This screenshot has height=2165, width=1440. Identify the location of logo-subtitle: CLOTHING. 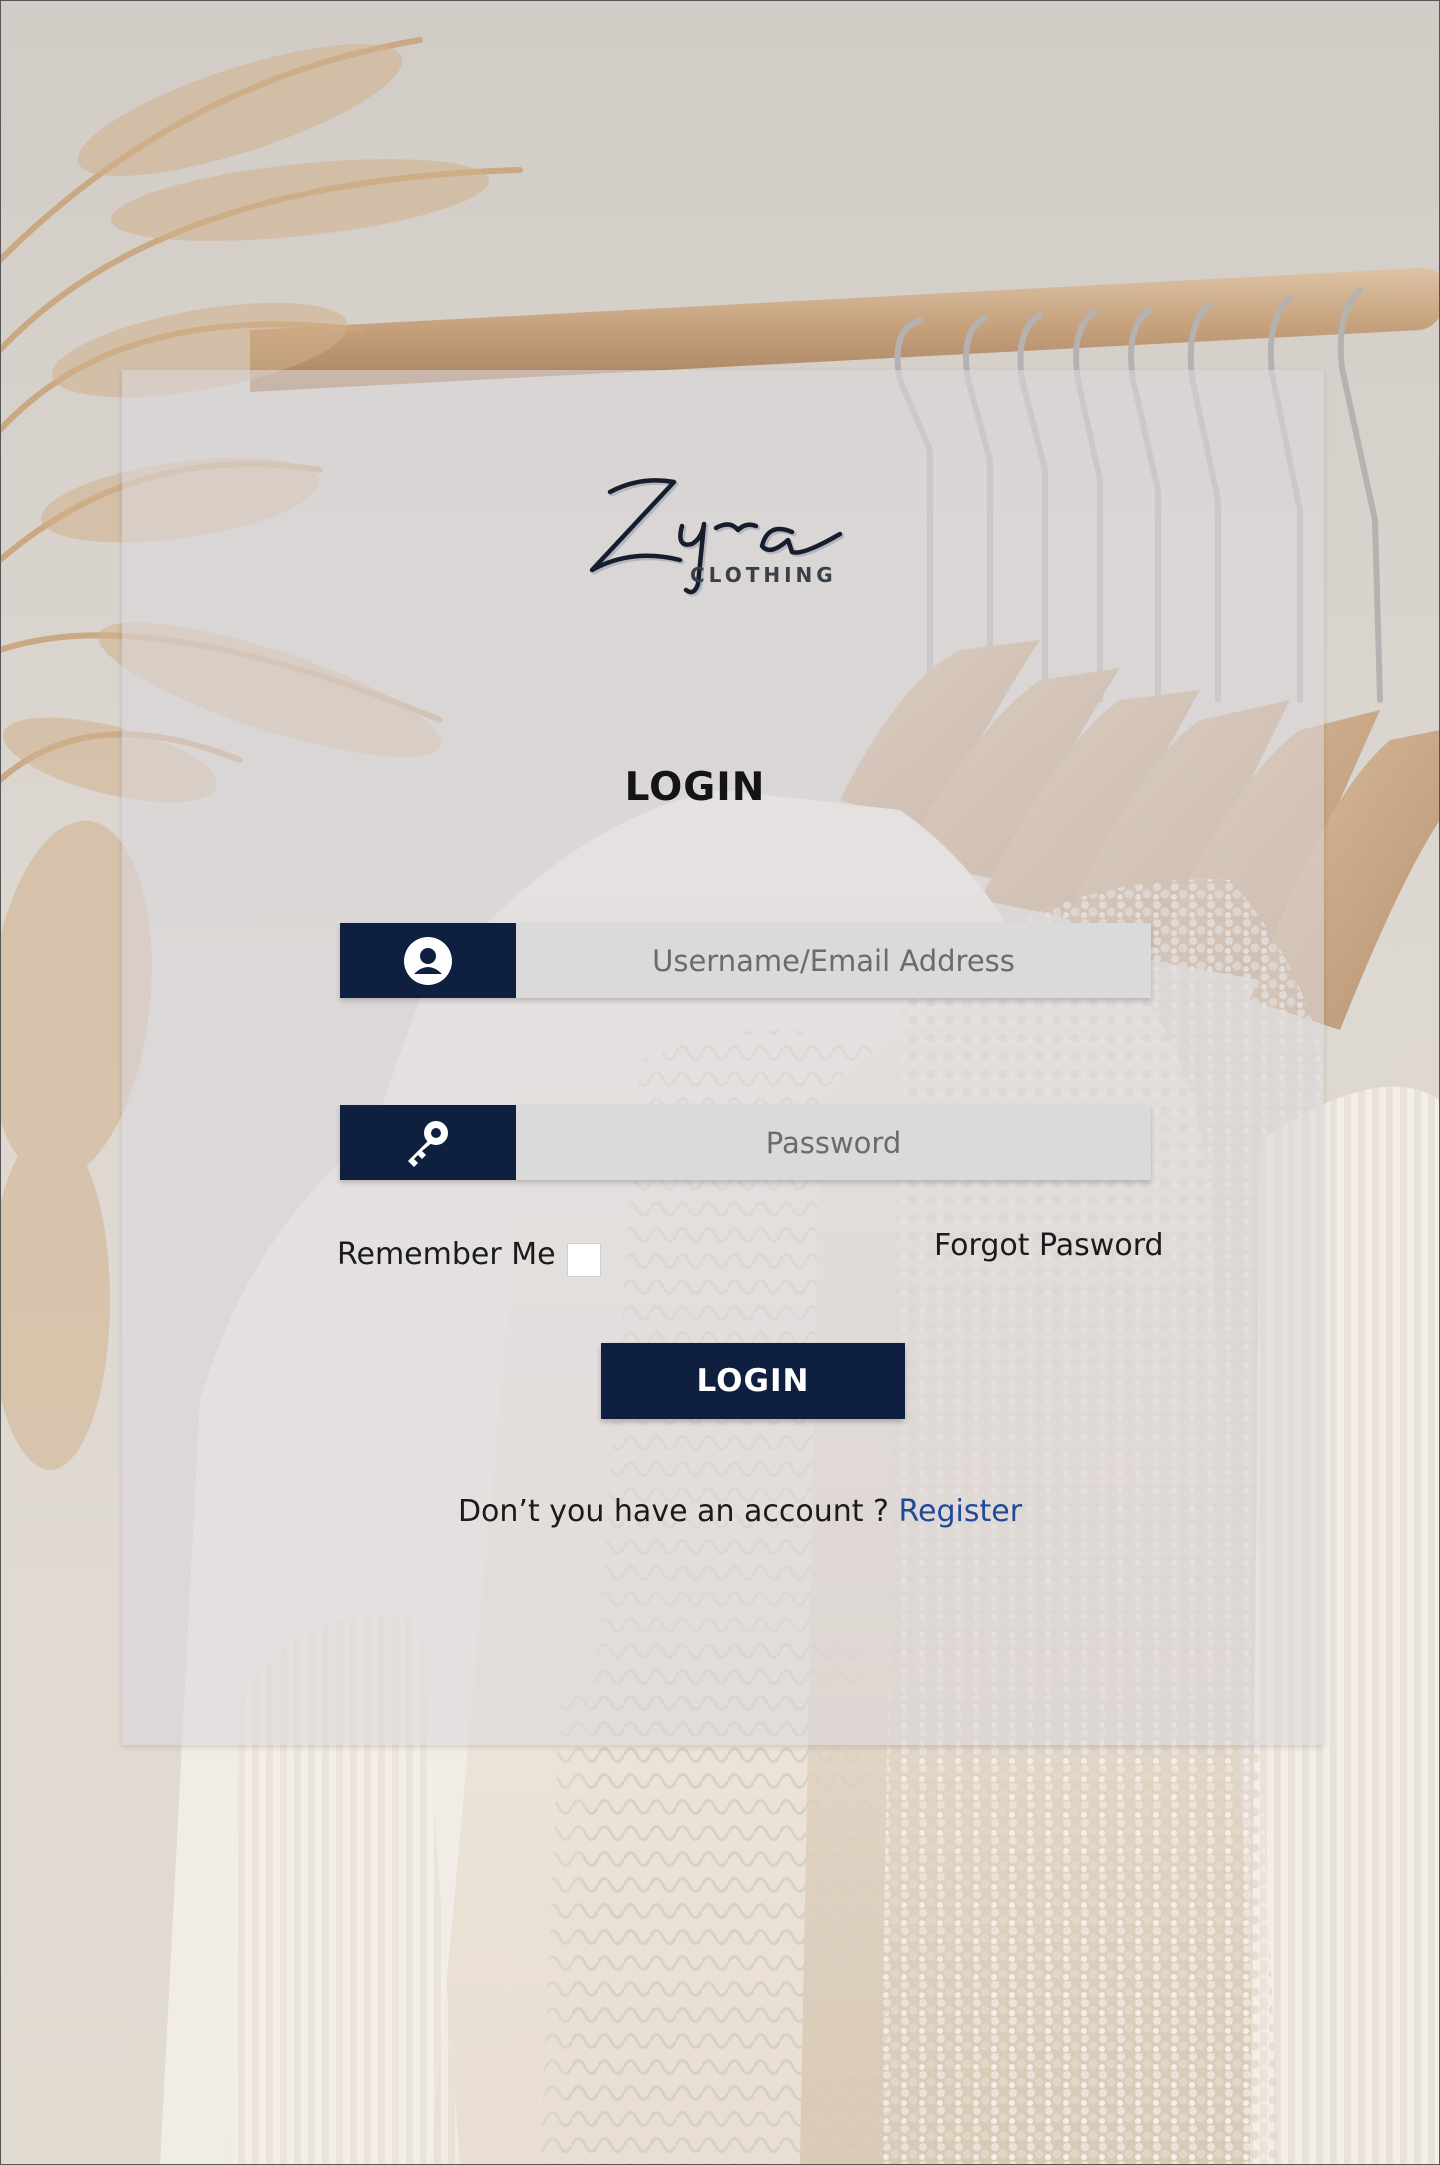
(763, 575).